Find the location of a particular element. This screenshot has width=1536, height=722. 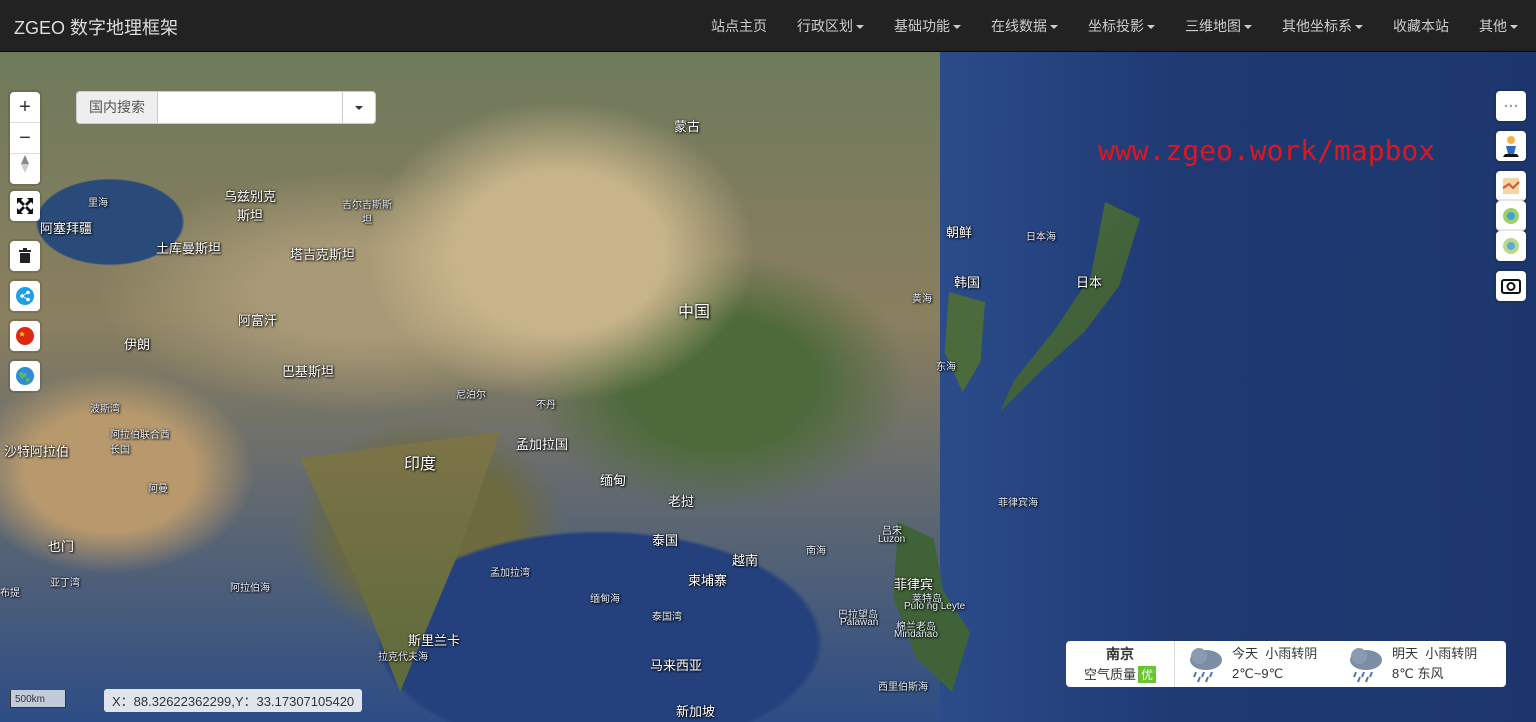

map-label-cambodia: 柬埔寨 is located at coordinates (708, 580).